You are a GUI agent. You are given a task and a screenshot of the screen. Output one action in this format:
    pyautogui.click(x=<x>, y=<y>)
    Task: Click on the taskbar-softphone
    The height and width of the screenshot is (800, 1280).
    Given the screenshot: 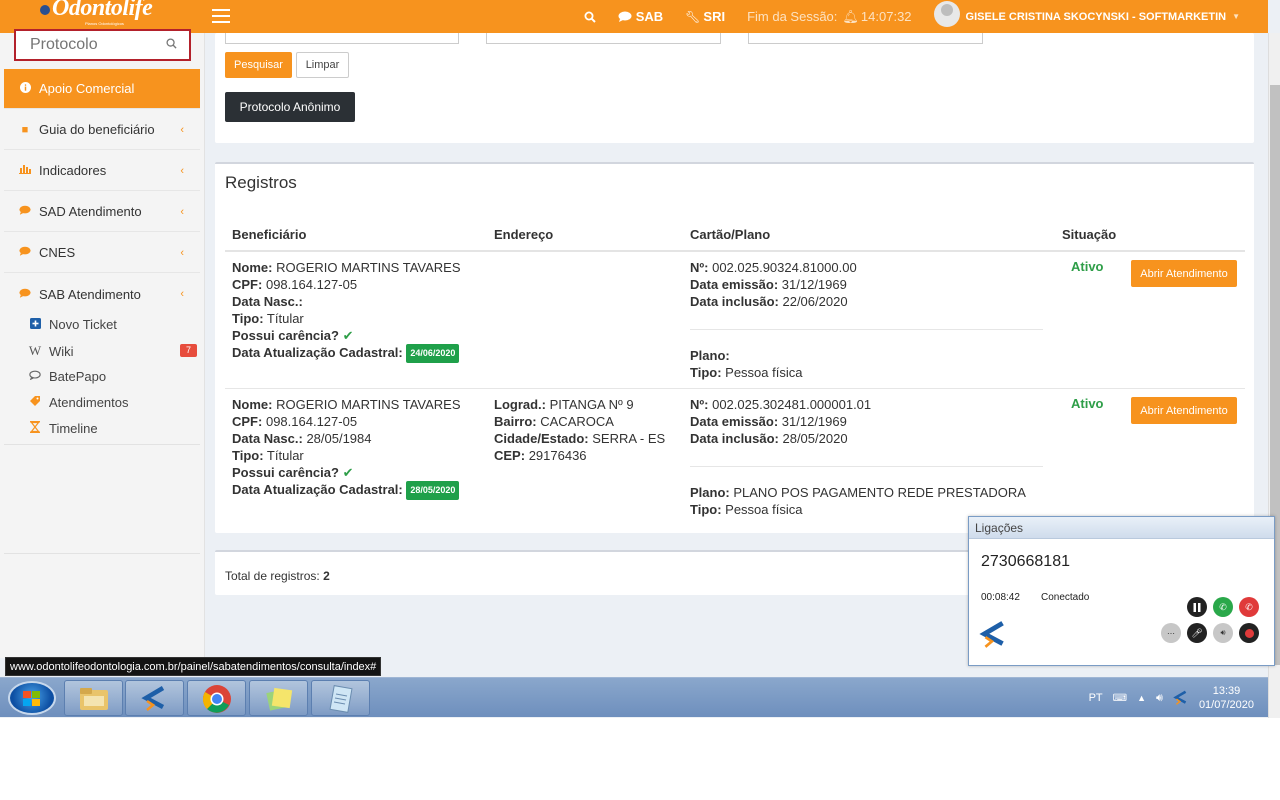 What is the action you would take?
    pyautogui.click(x=154, y=698)
    